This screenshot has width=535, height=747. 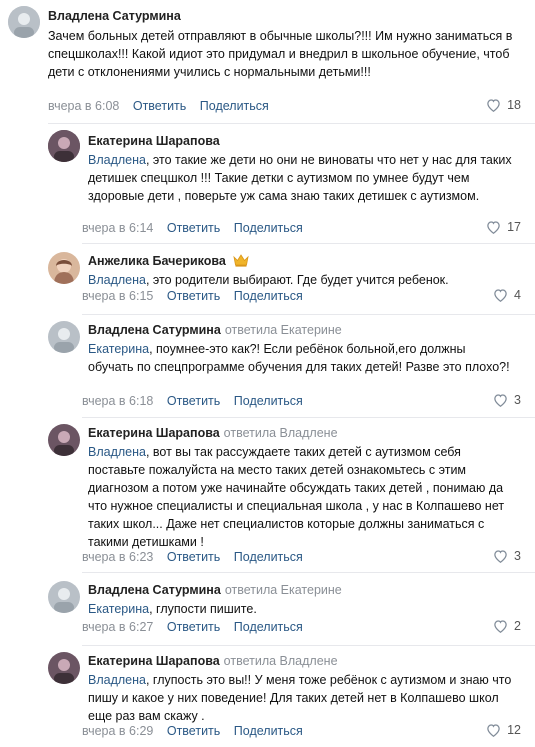 What do you see at coordinates (503, 105) in the screenshot?
I see `like-button: 18` at bounding box center [503, 105].